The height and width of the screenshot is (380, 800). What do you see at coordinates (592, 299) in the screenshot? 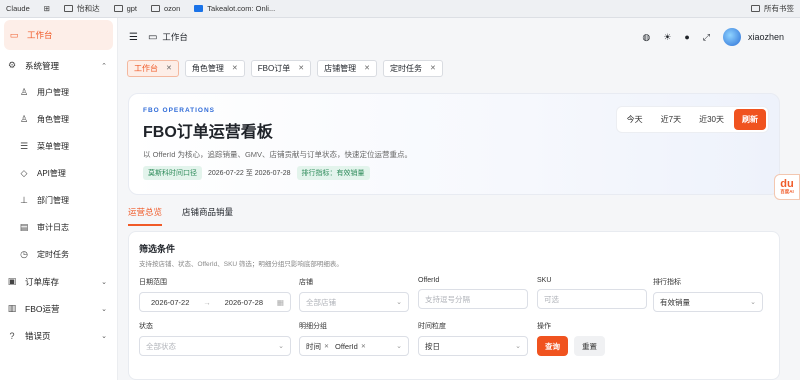
I see `sku-input: 可选` at bounding box center [592, 299].